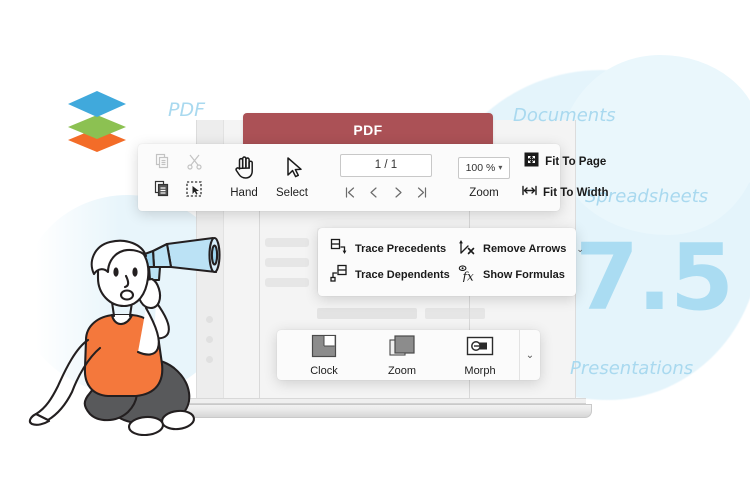  Describe the element at coordinates (524, 275) in the screenshot. I see `show-formulas-label: Show Formulas` at that location.